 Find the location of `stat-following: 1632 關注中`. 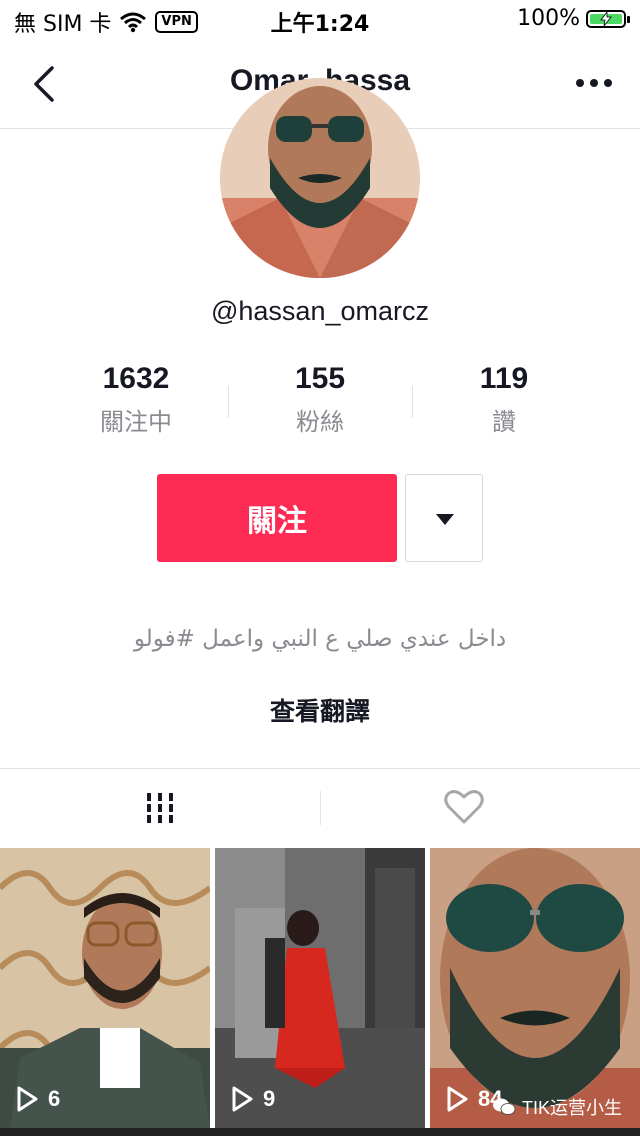

stat-following: 1632 關注中 is located at coordinates (136, 399).